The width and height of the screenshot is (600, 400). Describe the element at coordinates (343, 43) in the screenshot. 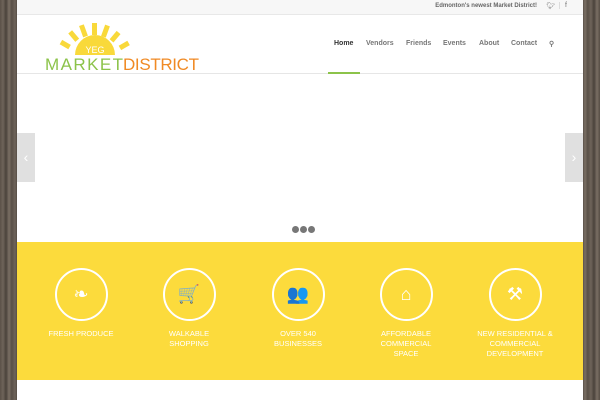

I see `nav-home: Home` at that location.